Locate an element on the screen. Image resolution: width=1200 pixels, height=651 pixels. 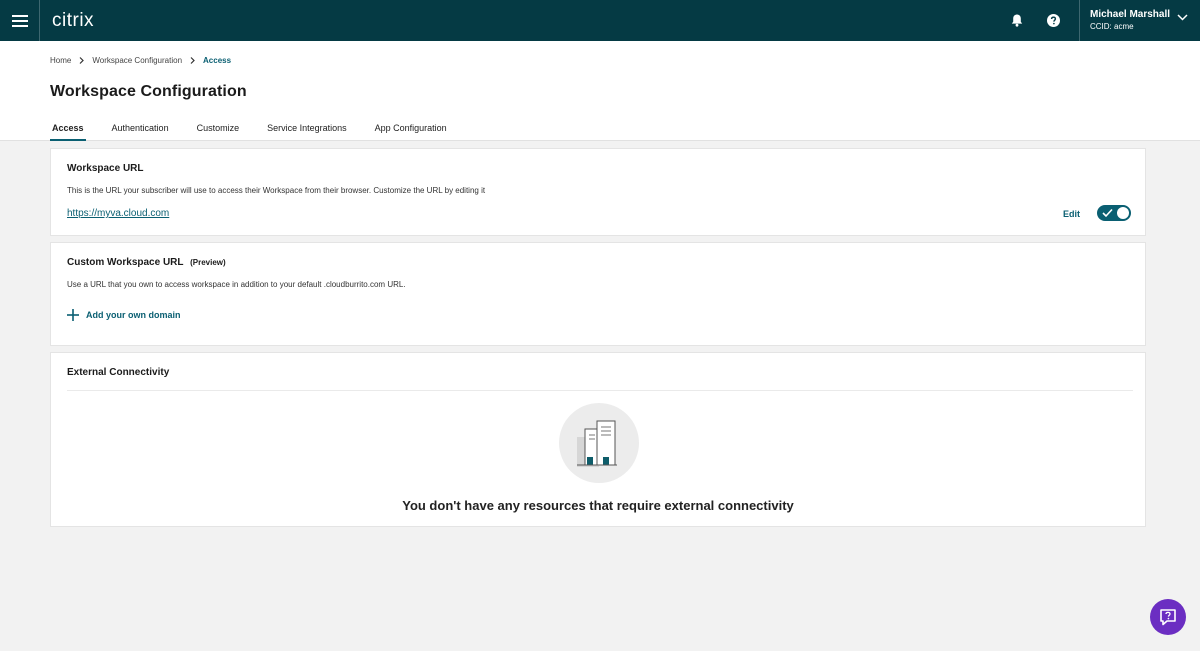
page-title: Workspace Configuration is located at coordinates (148, 91).